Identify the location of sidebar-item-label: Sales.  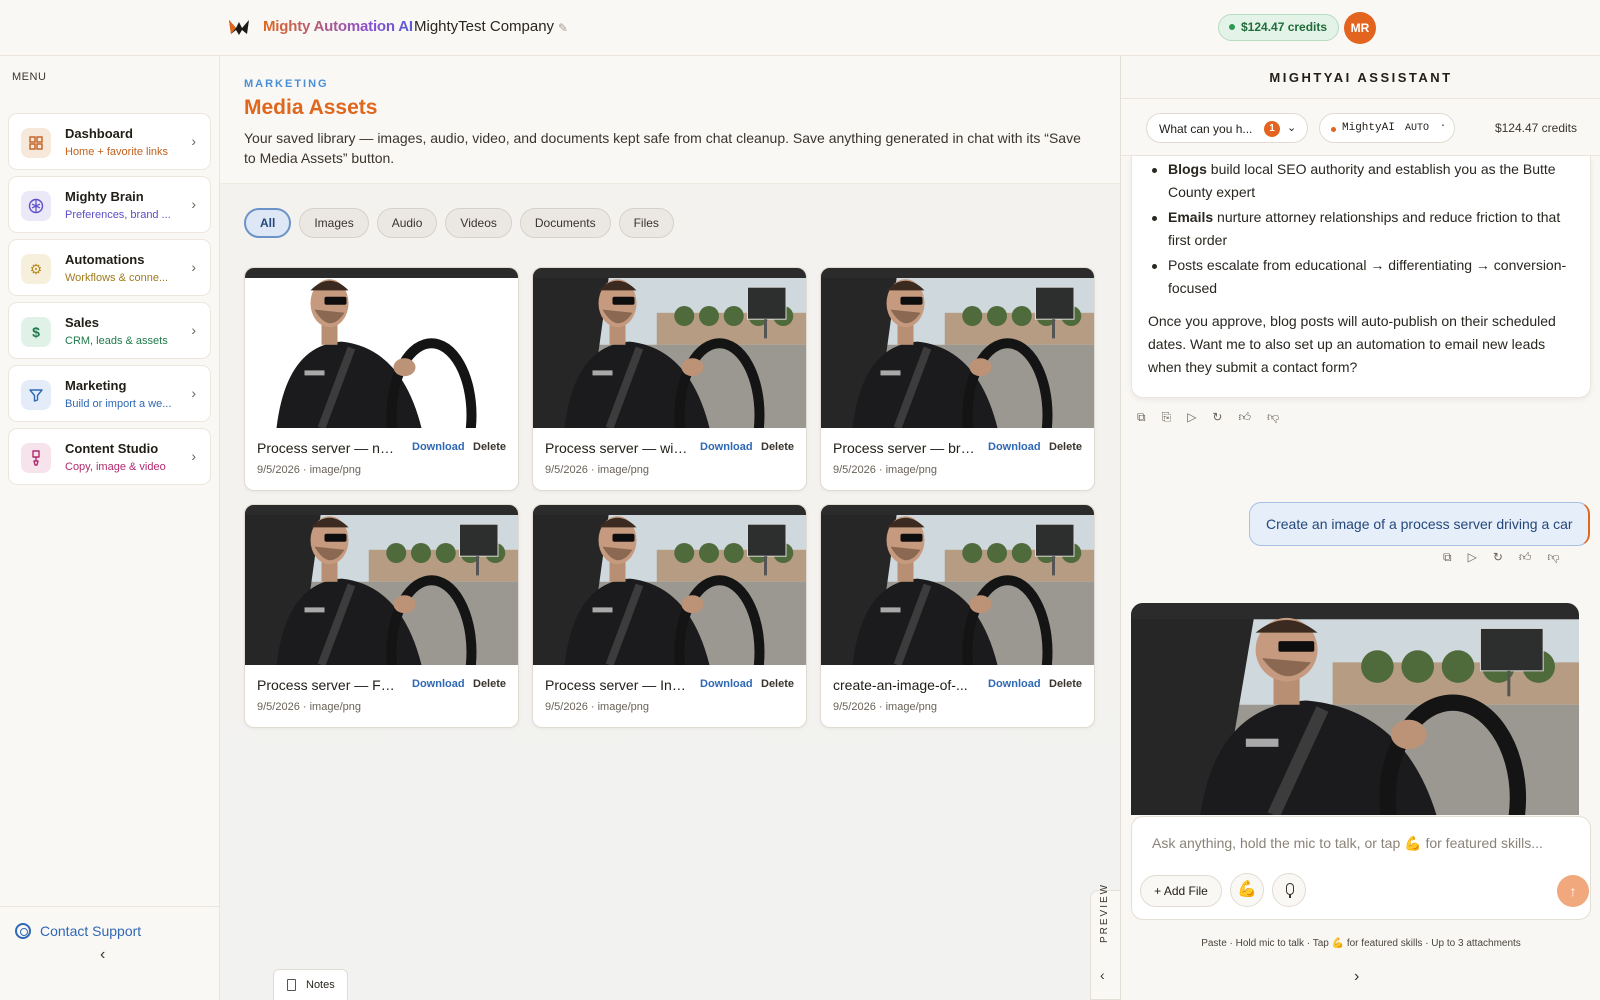
(82, 322).